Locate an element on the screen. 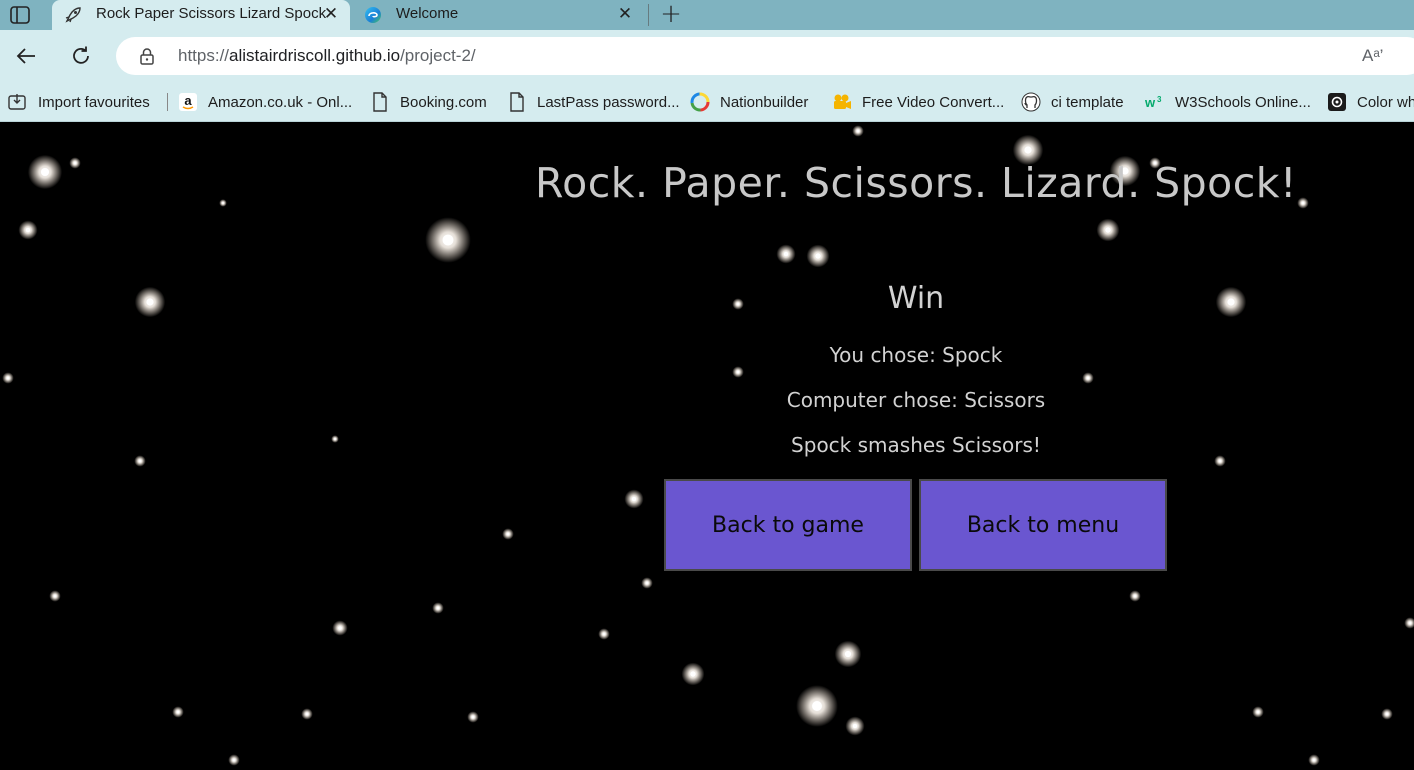  favourite-booking: Booking.com is located at coordinates (428, 102).